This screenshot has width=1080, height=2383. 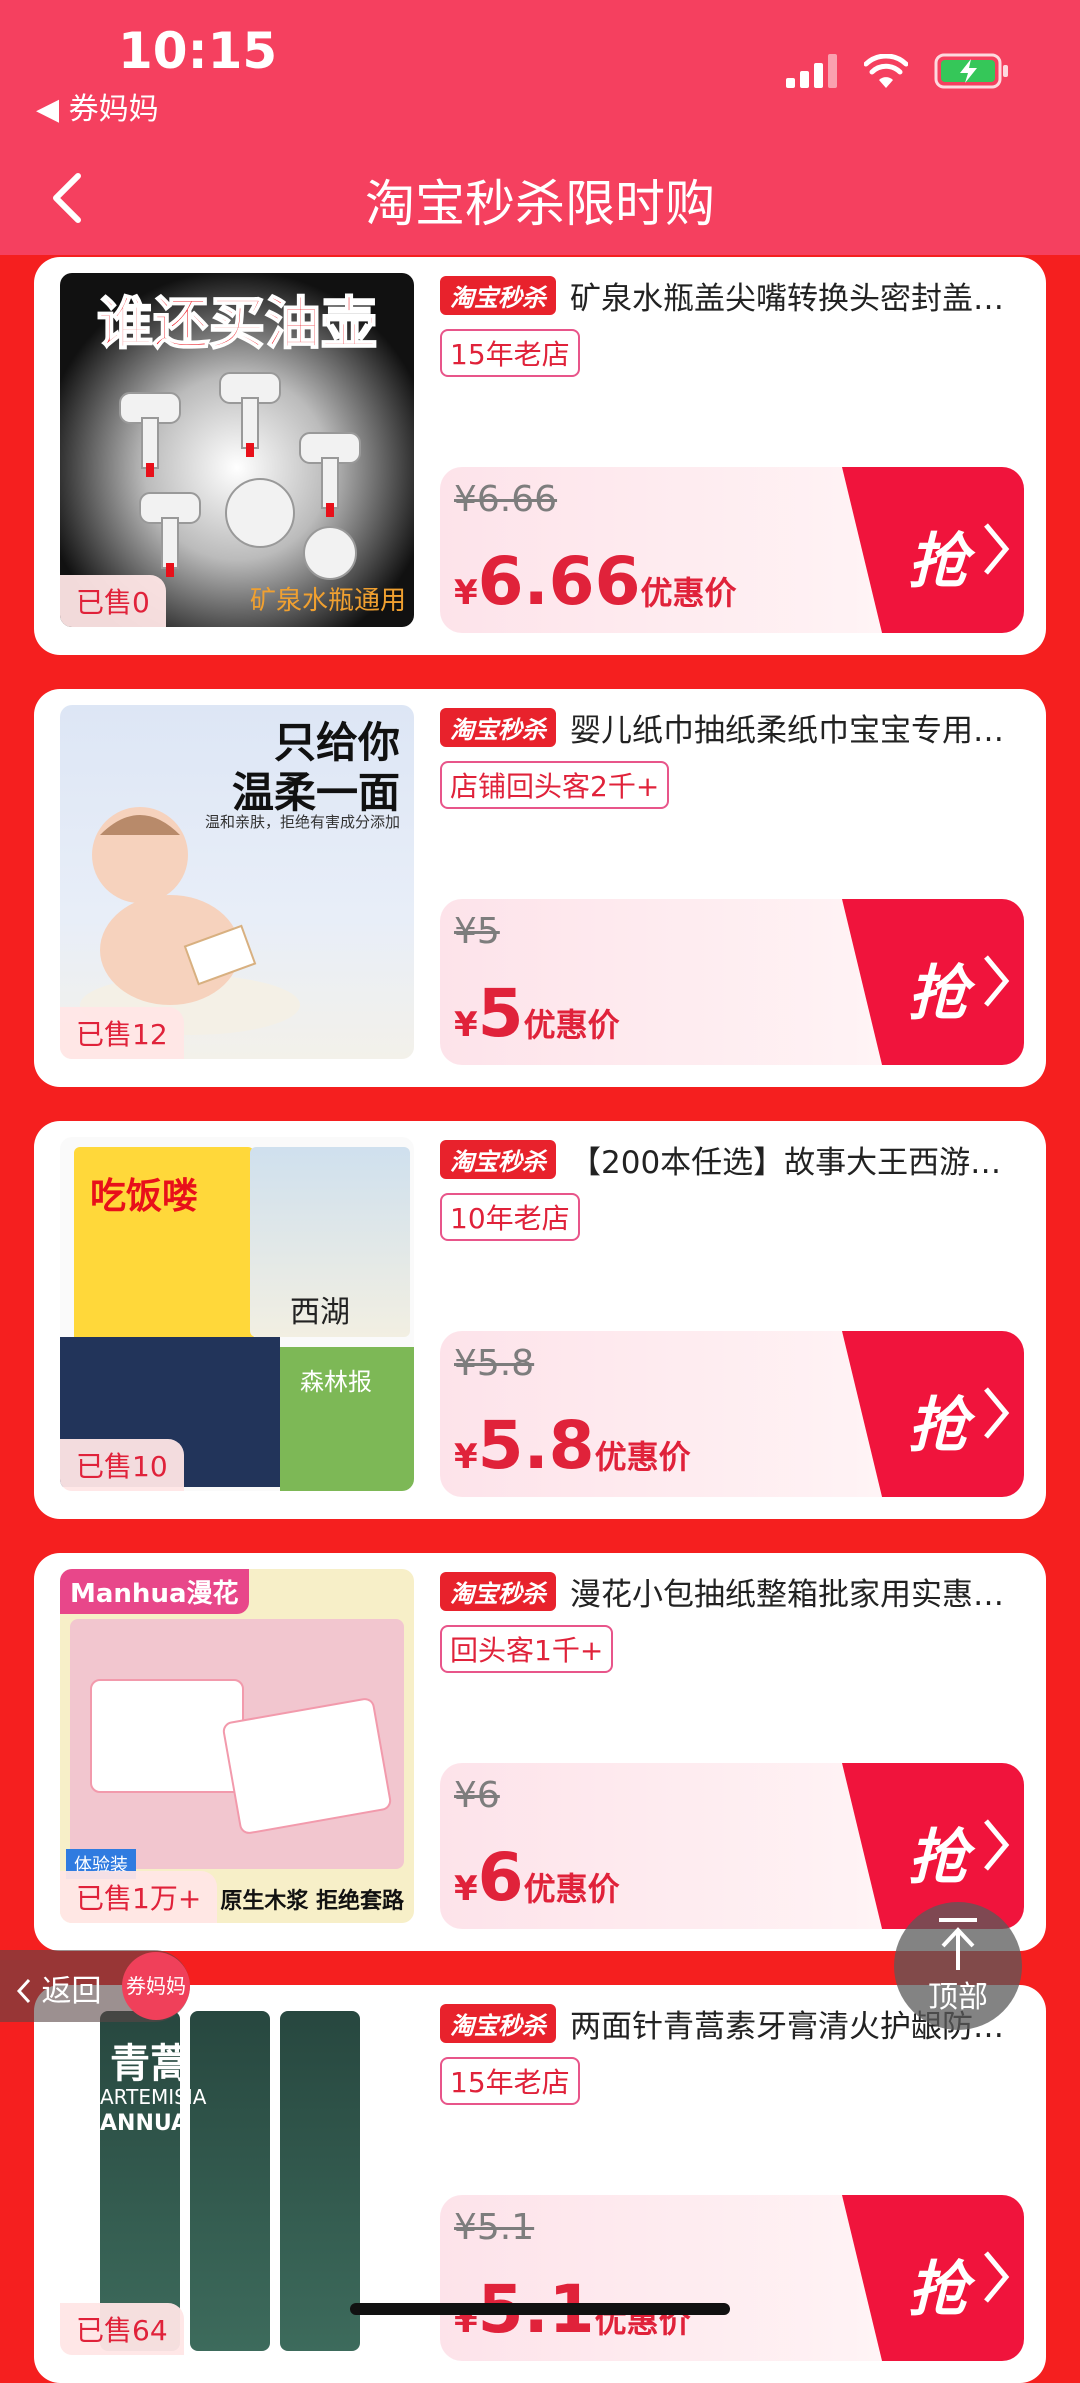 I want to click on page-title: 淘宝秒杀限时购, so click(x=540, y=204).